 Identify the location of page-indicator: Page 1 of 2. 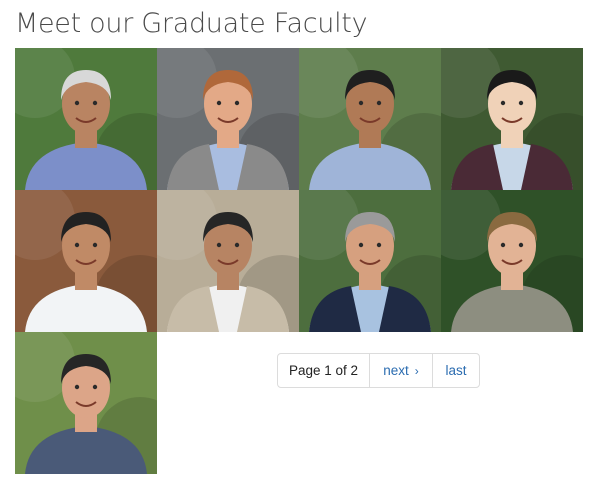
(324, 370).